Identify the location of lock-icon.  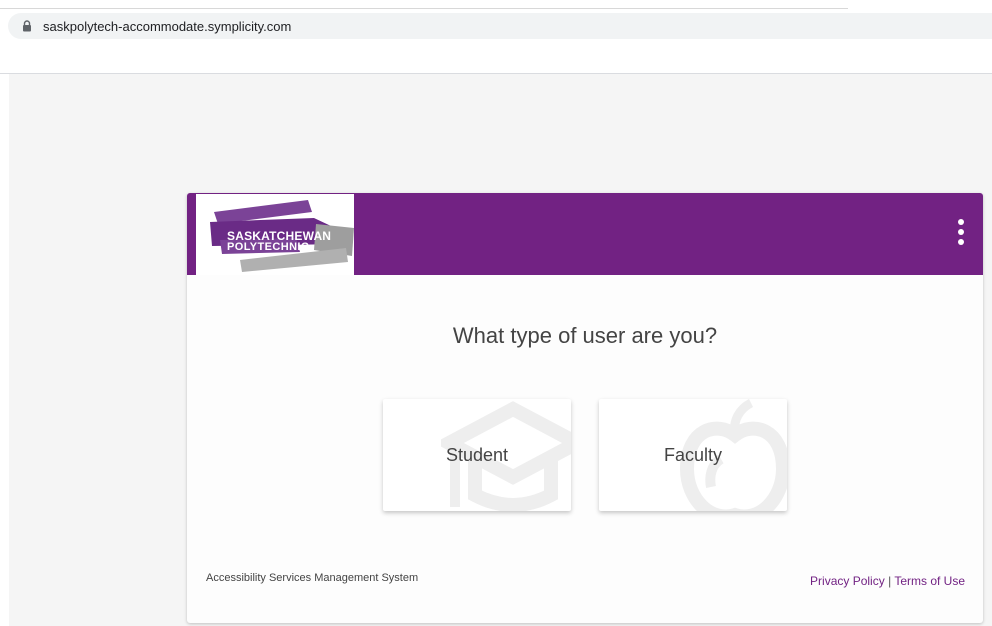
(27, 26).